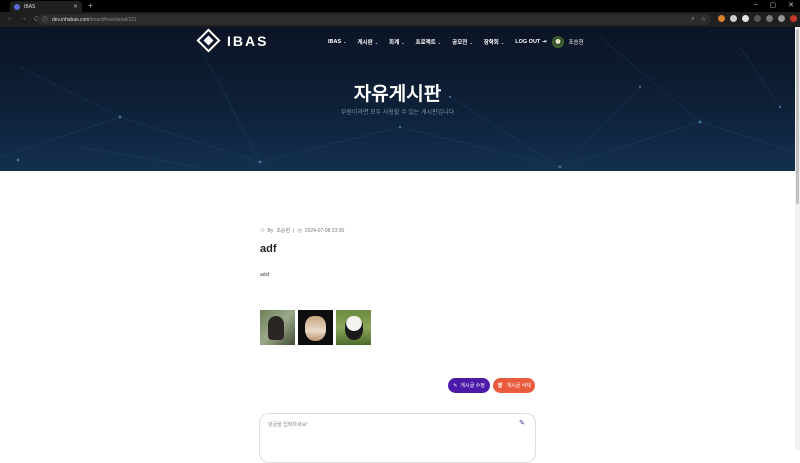 Image resolution: width=800 pixels, height=463 pixels. What do you see at coordinates (522, 423) in the screenshot?
I see `write-comment-icon: ✎` at bounding box center [522, 423].